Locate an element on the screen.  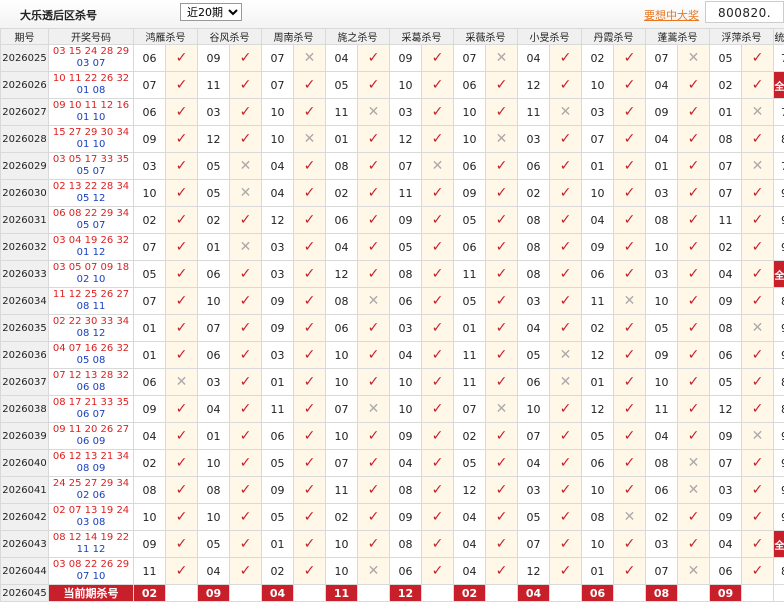
stat-cell: 全对 is located at coordinates (779, 544).